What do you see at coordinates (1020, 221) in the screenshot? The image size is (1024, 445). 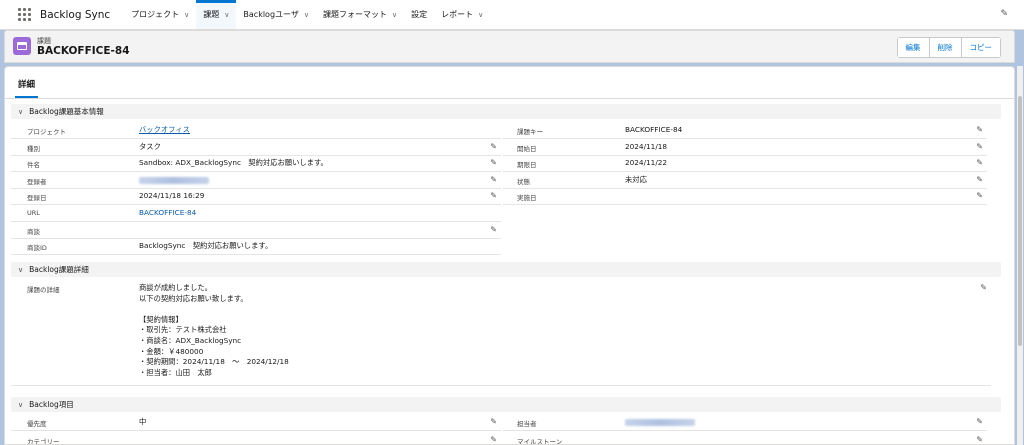 I see `scrollbar-thumb` at bounding box center [1020, 221].